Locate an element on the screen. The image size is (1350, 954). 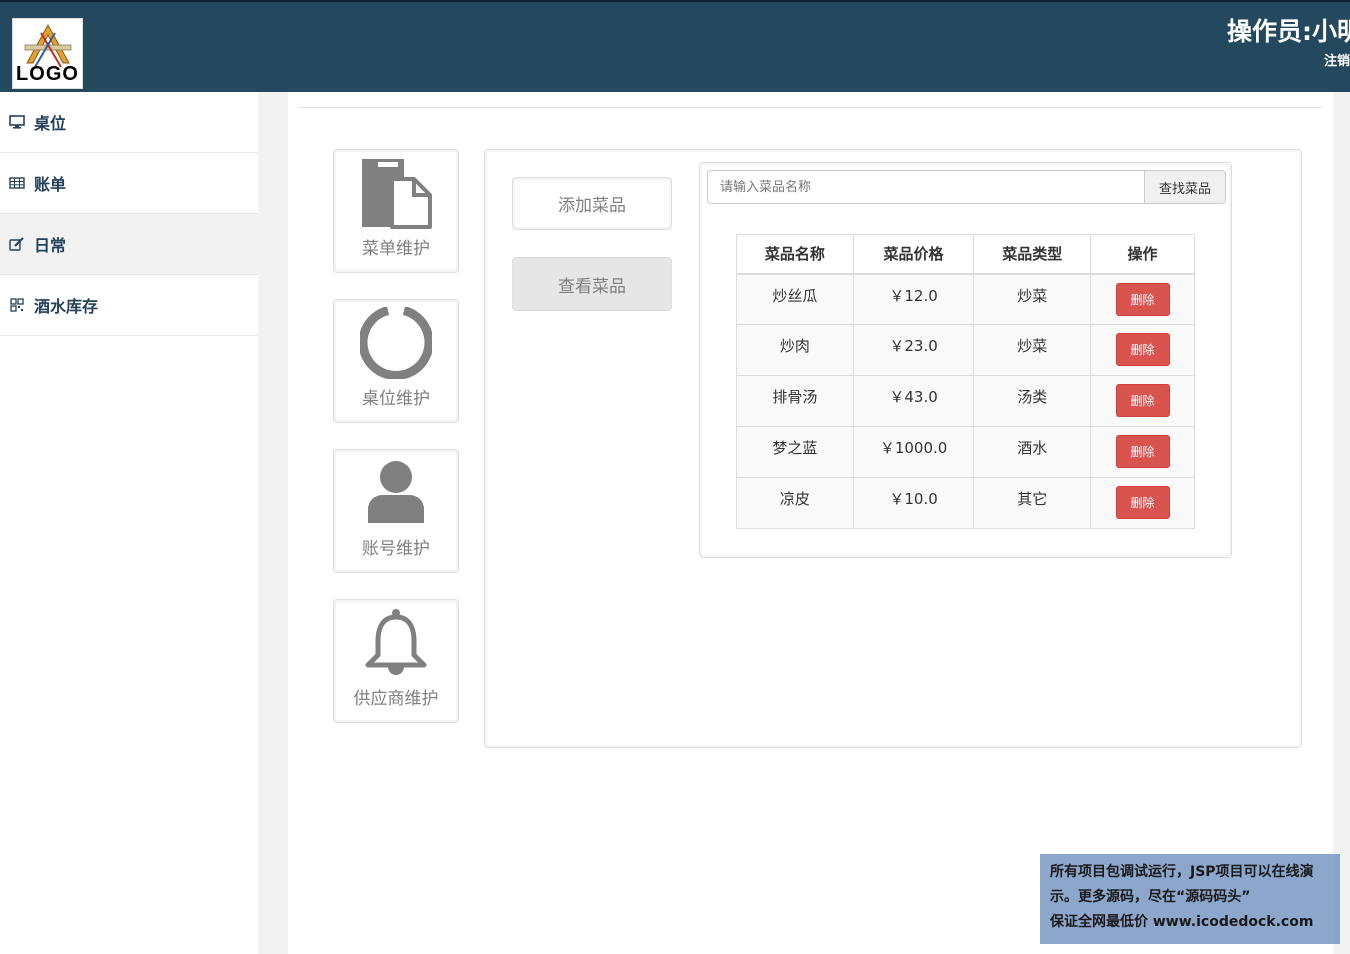
sidebar-item-label: 桌位 is located at coordinates (50, 123).